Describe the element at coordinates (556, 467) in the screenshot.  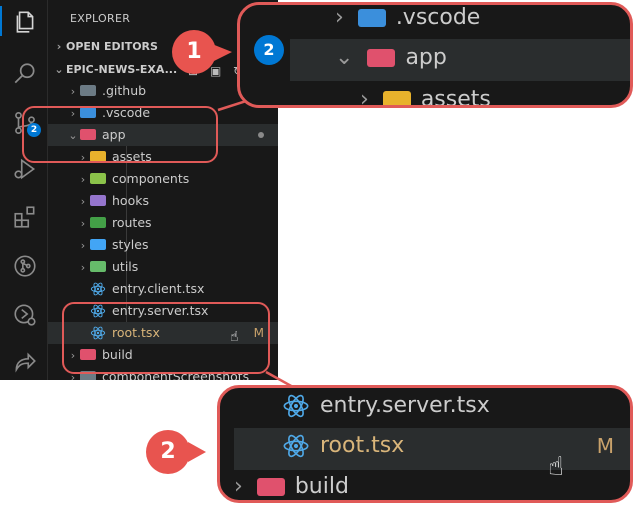
I see `cursor-hand-icon: ☝` at that location.